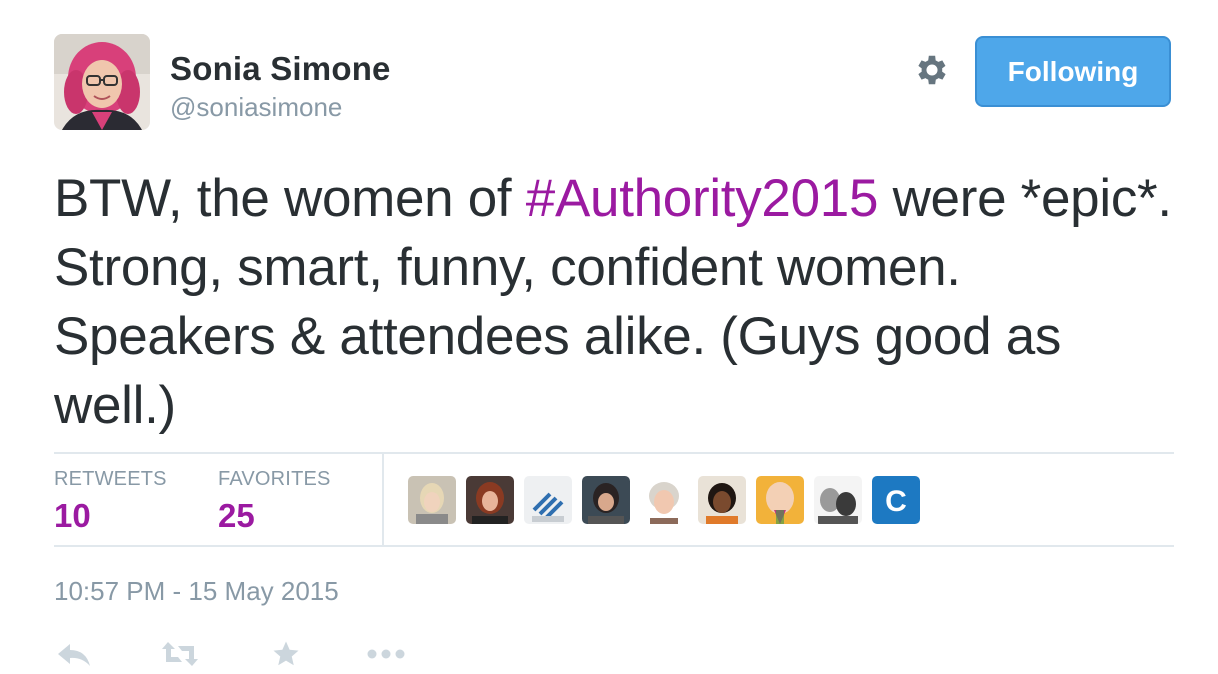  Describe the element at coordinates (290, 198) in the screenshot. I see `tweet-text-before: BTW, the women of` at that location.